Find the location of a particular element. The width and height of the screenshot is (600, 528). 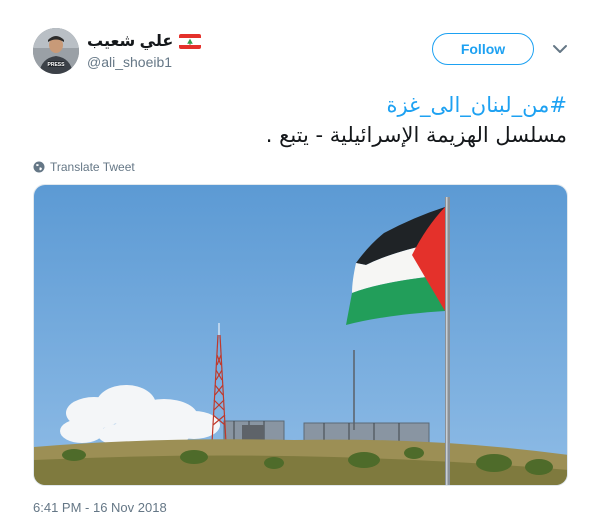

follow-button: Follow is located at coordinates (483, 49).